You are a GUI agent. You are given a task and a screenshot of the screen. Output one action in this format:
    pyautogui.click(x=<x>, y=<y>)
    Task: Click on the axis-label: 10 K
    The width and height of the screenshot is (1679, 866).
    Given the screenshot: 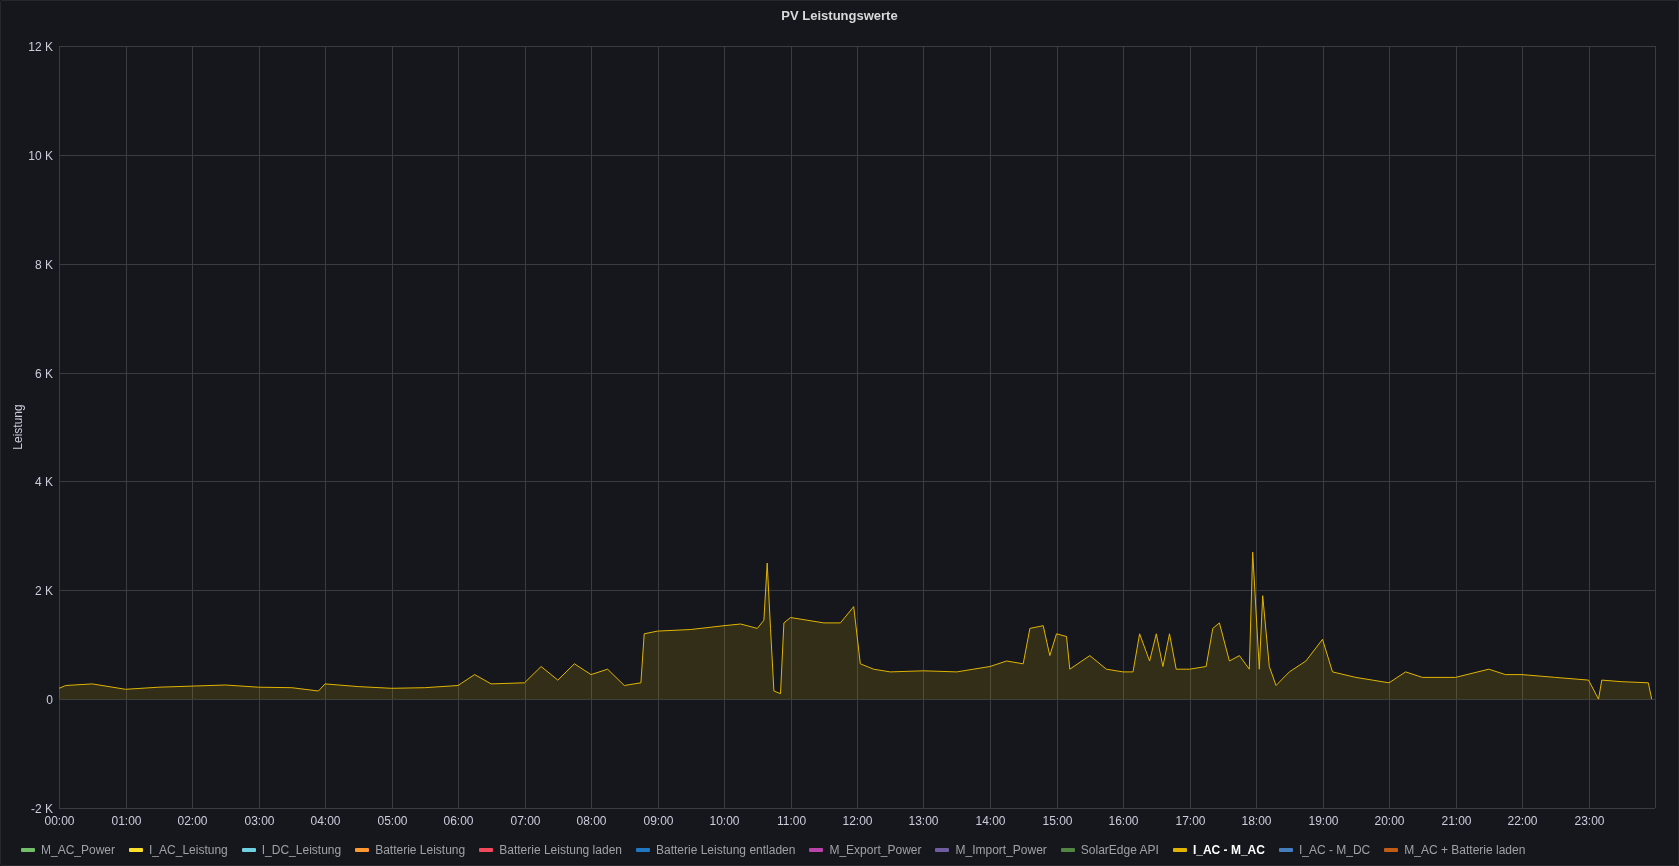 What is the action you would take?
    pyautogui.click(x=40, y=155)
    